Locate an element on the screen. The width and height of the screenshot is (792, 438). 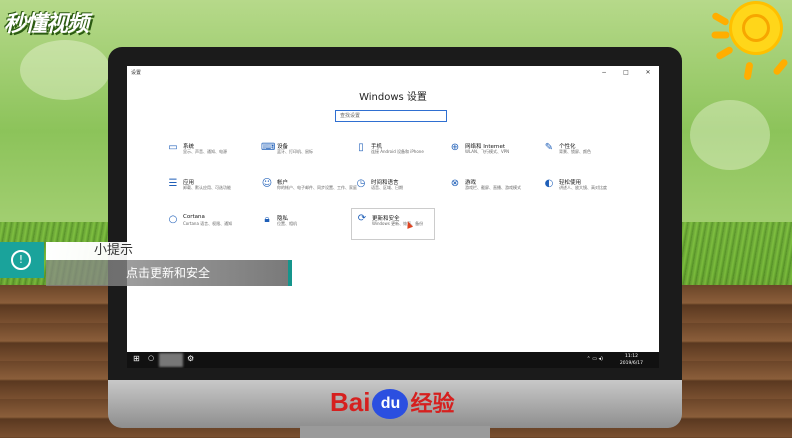
tile-gaming: ⊗ 游戏 游戏栏、截屏、直播、游戏模式 is located at coordinates (491, 190).